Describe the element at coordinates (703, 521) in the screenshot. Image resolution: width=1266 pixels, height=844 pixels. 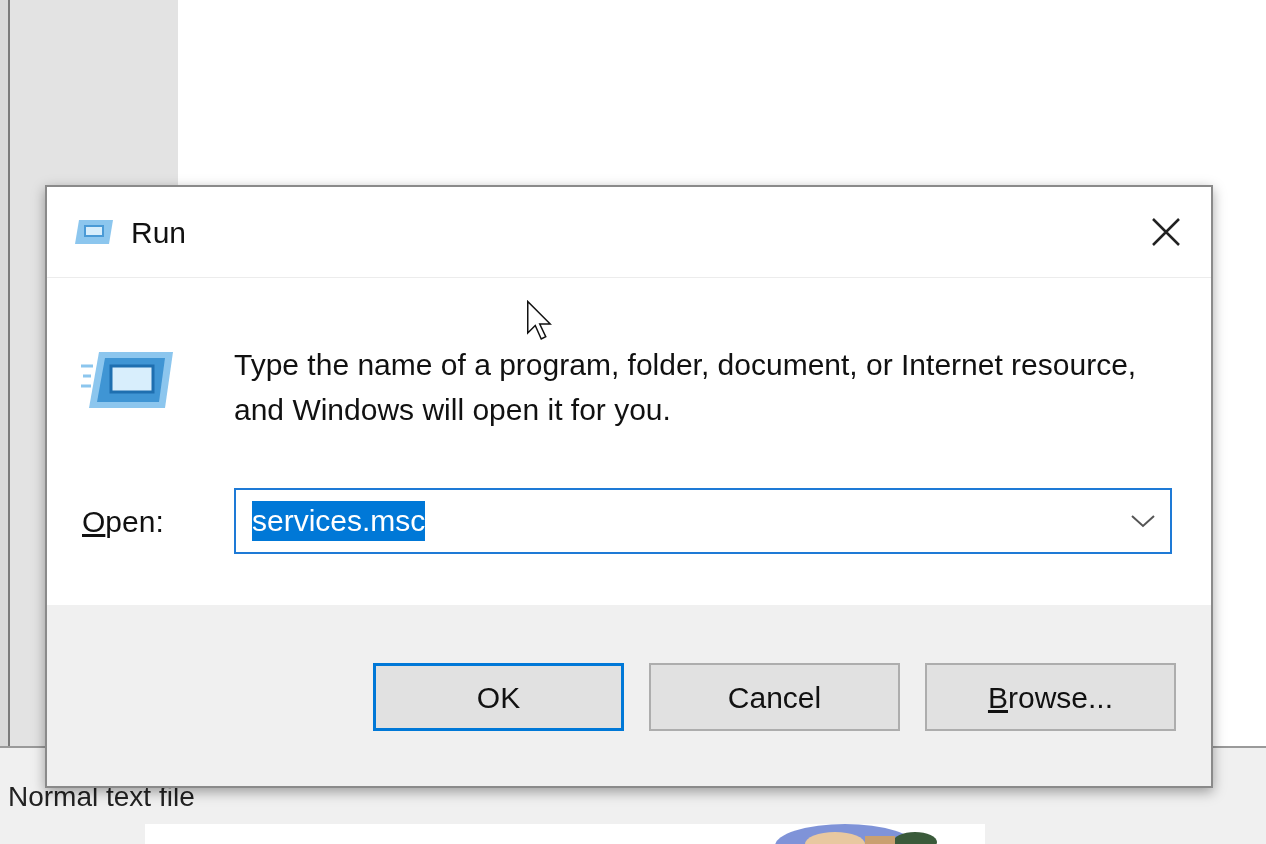
I see `open-combobox: services.msc` at that location.